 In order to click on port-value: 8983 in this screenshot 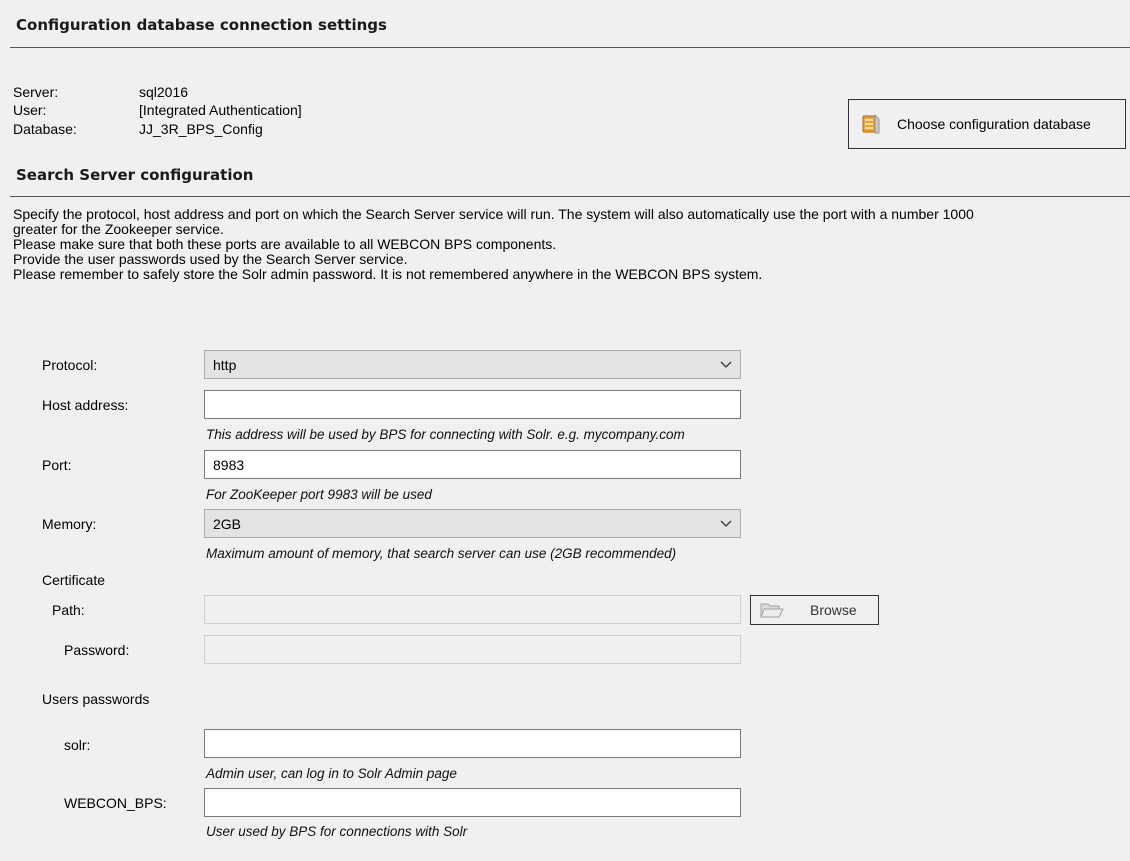, I will do `click(229, 464)`.